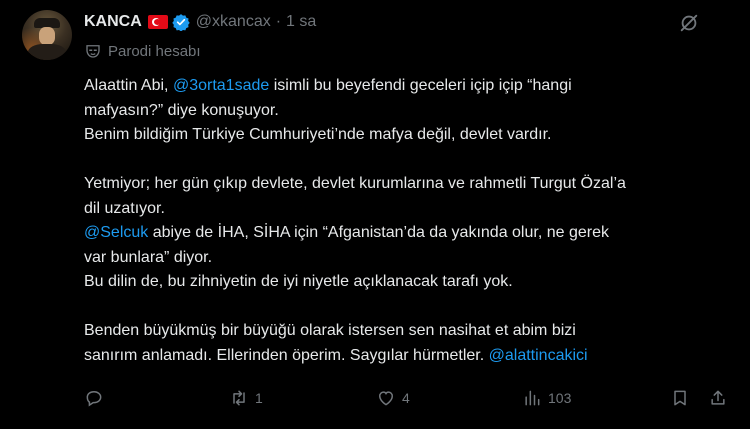 This screenshot has height=429, width=750. Describe the element at coordinates (124, 208) in the screenshot. I see `tweet-text-segment: dil uzatıyor.` at that location.